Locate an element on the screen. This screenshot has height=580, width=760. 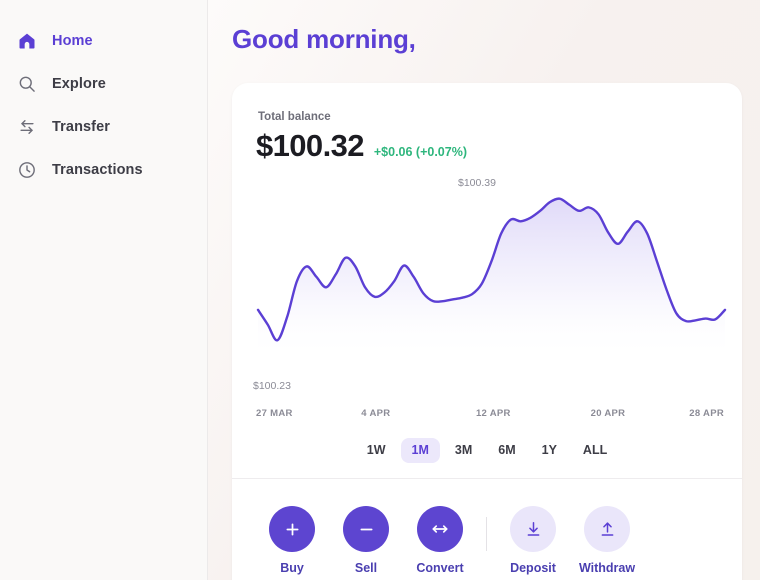
transfer-icon is located at coordinates (27, 127).